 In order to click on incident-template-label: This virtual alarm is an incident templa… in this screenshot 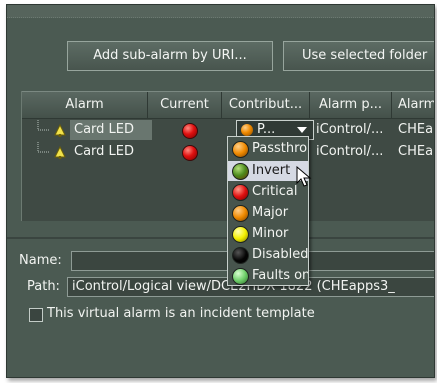, I will do `click(181, 313)`.